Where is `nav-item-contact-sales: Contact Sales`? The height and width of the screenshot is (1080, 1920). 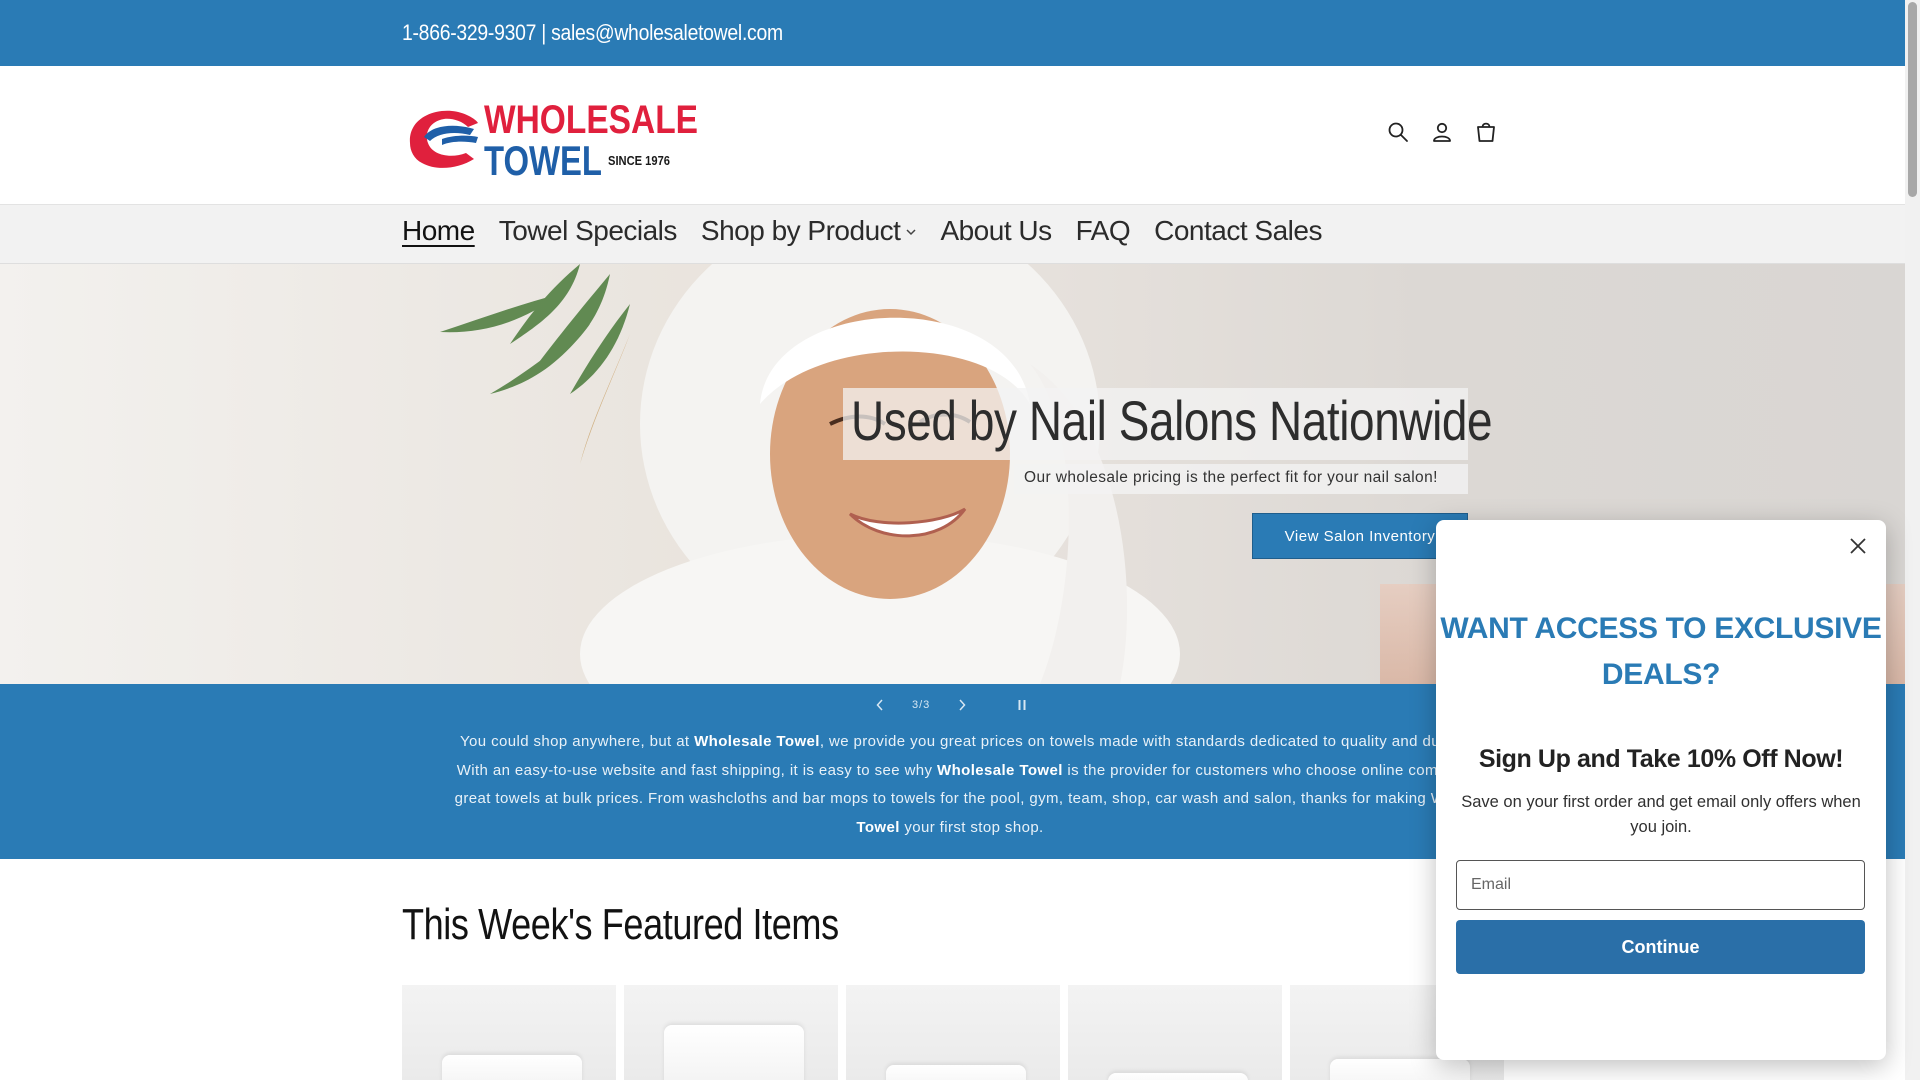
nav-item-contact-sales: Contact Sales is located at coordinates (1238, 231).